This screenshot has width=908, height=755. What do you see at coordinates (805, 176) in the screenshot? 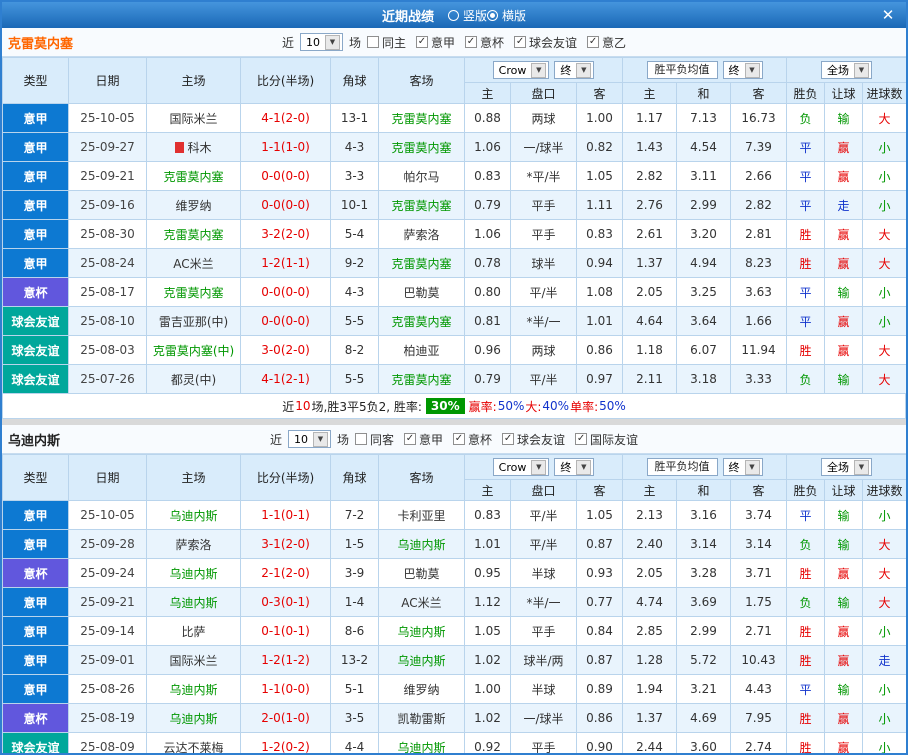
I see `result: 平` at bounding box center [805, 176].